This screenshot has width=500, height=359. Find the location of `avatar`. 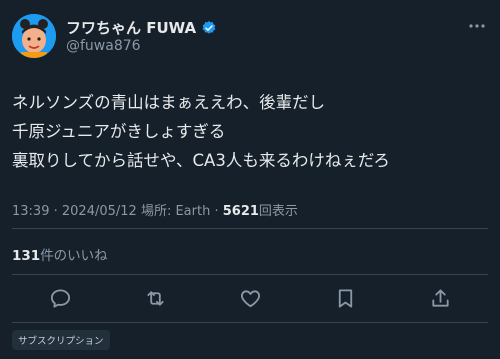

avatar is located at coordinates (34, 36).